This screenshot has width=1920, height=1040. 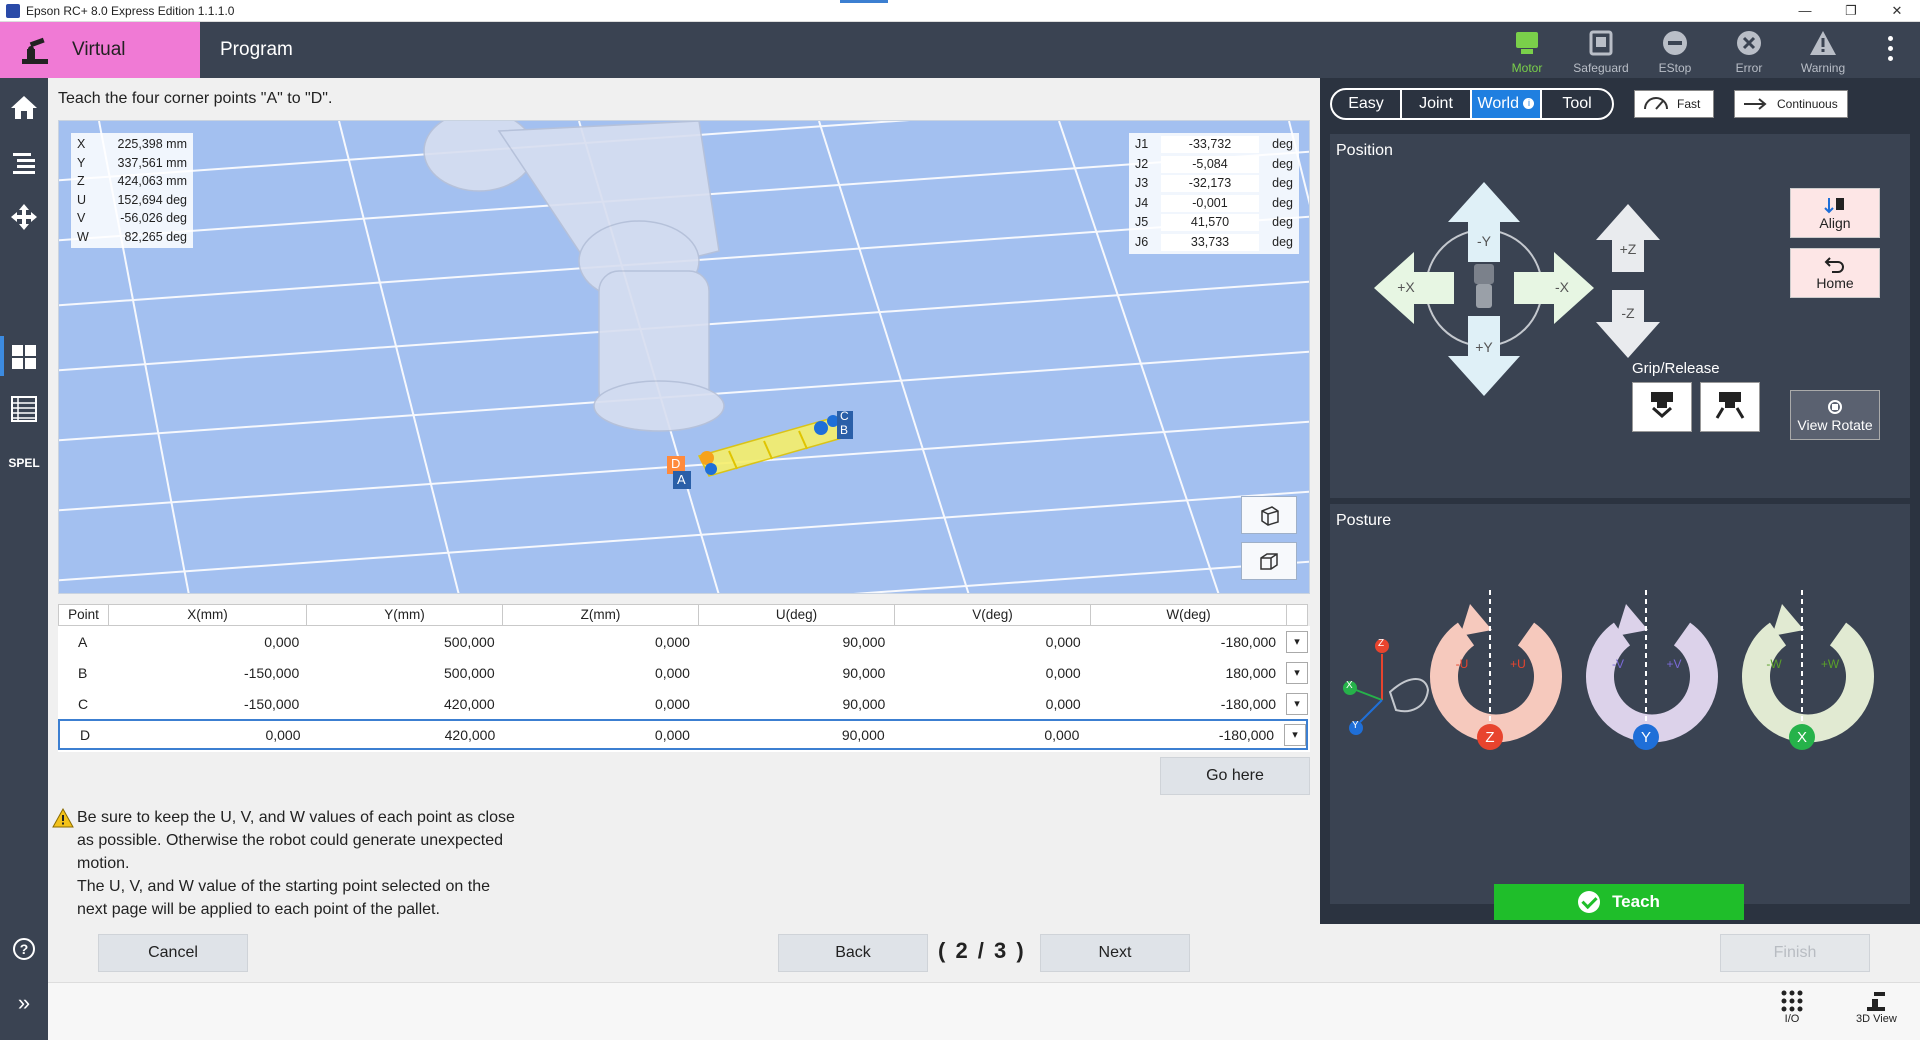 I want to click on coord-label: Z, so click(x=81, y=181).